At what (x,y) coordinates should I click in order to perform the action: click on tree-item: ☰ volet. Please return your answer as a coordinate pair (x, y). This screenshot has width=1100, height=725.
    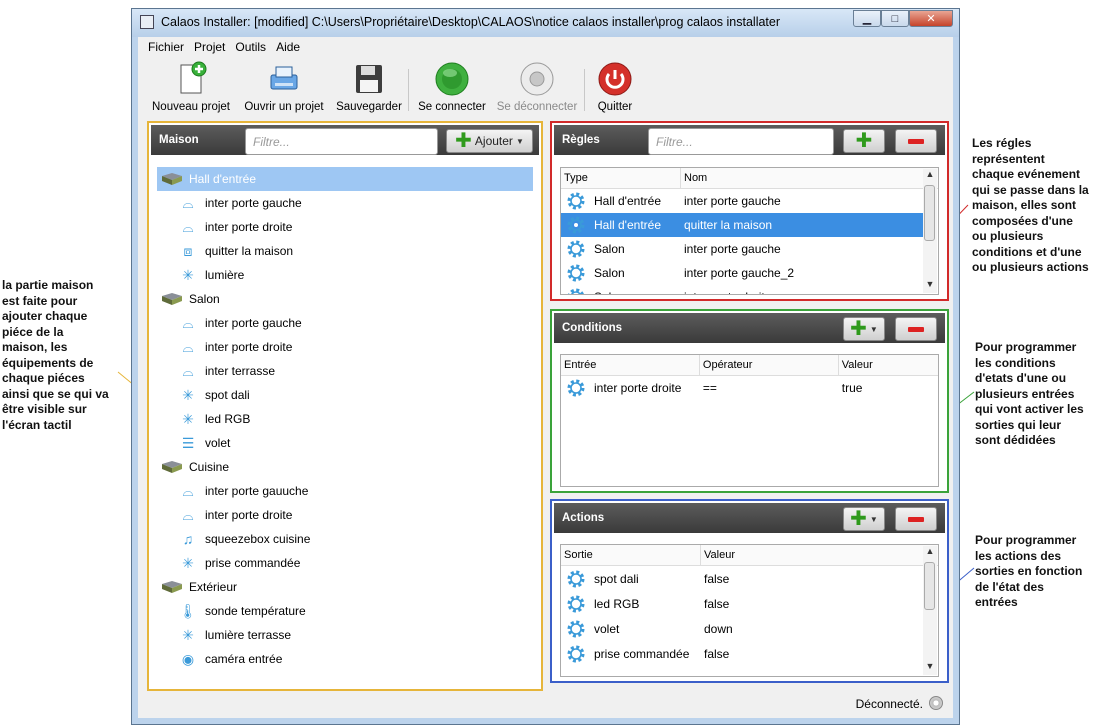
    Looking at the image, I should click on (345, 443).